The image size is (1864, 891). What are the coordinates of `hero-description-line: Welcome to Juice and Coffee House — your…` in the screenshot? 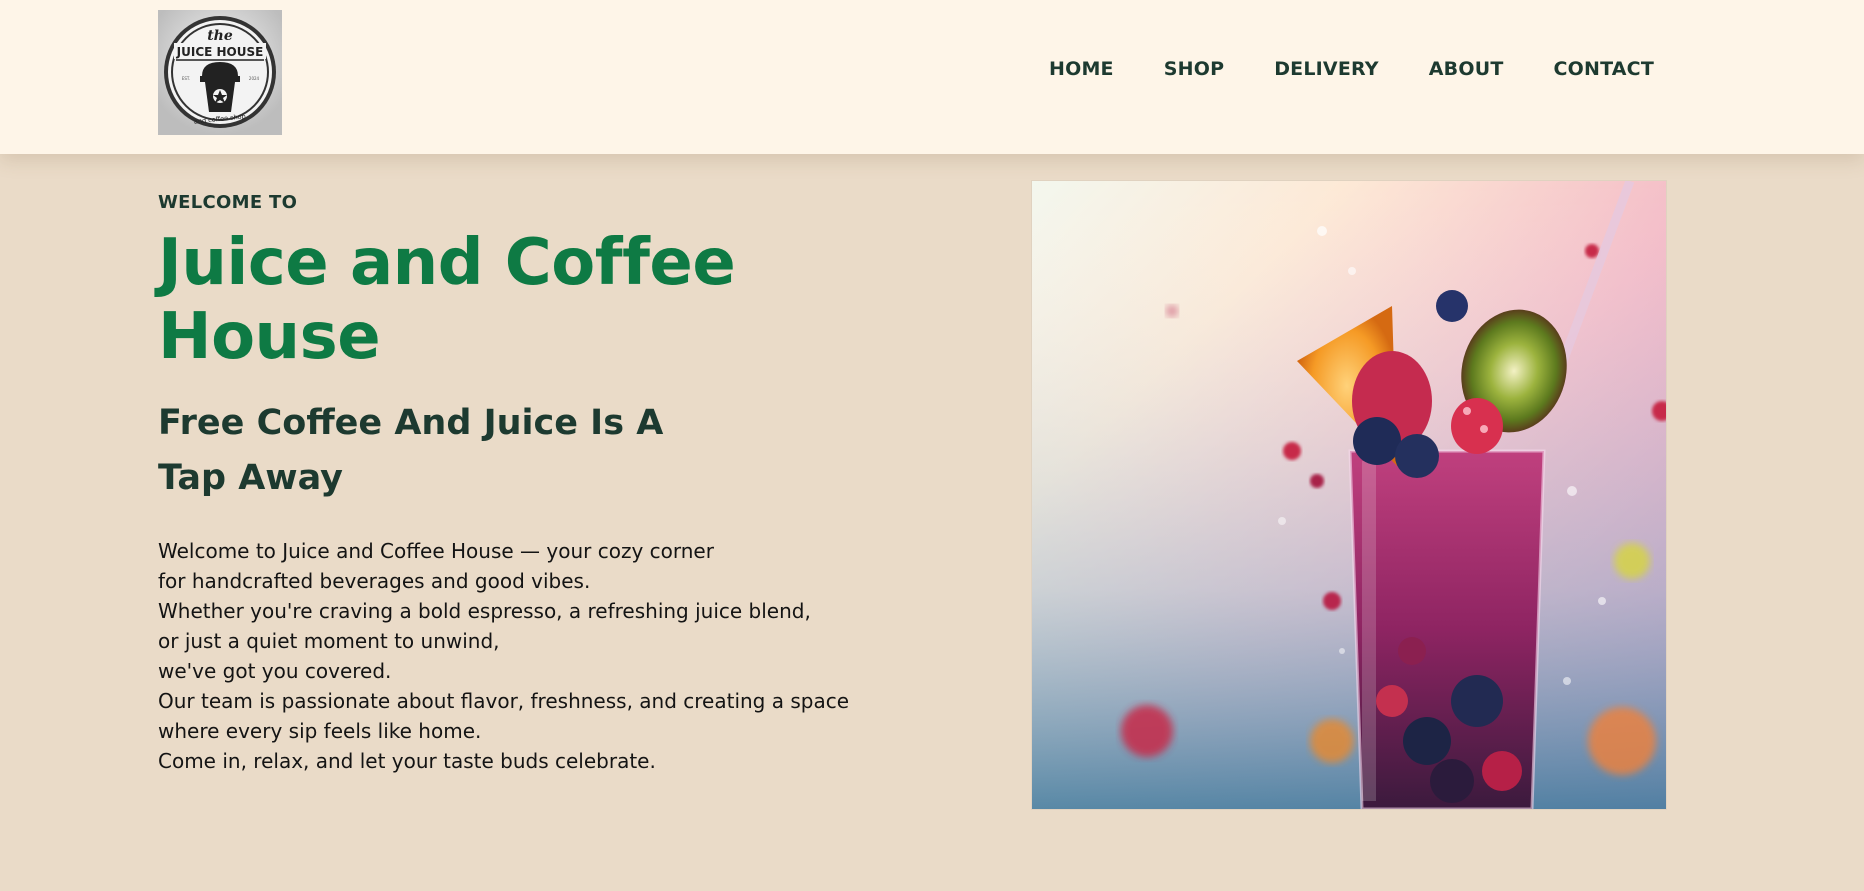 It's located at (436, 551).